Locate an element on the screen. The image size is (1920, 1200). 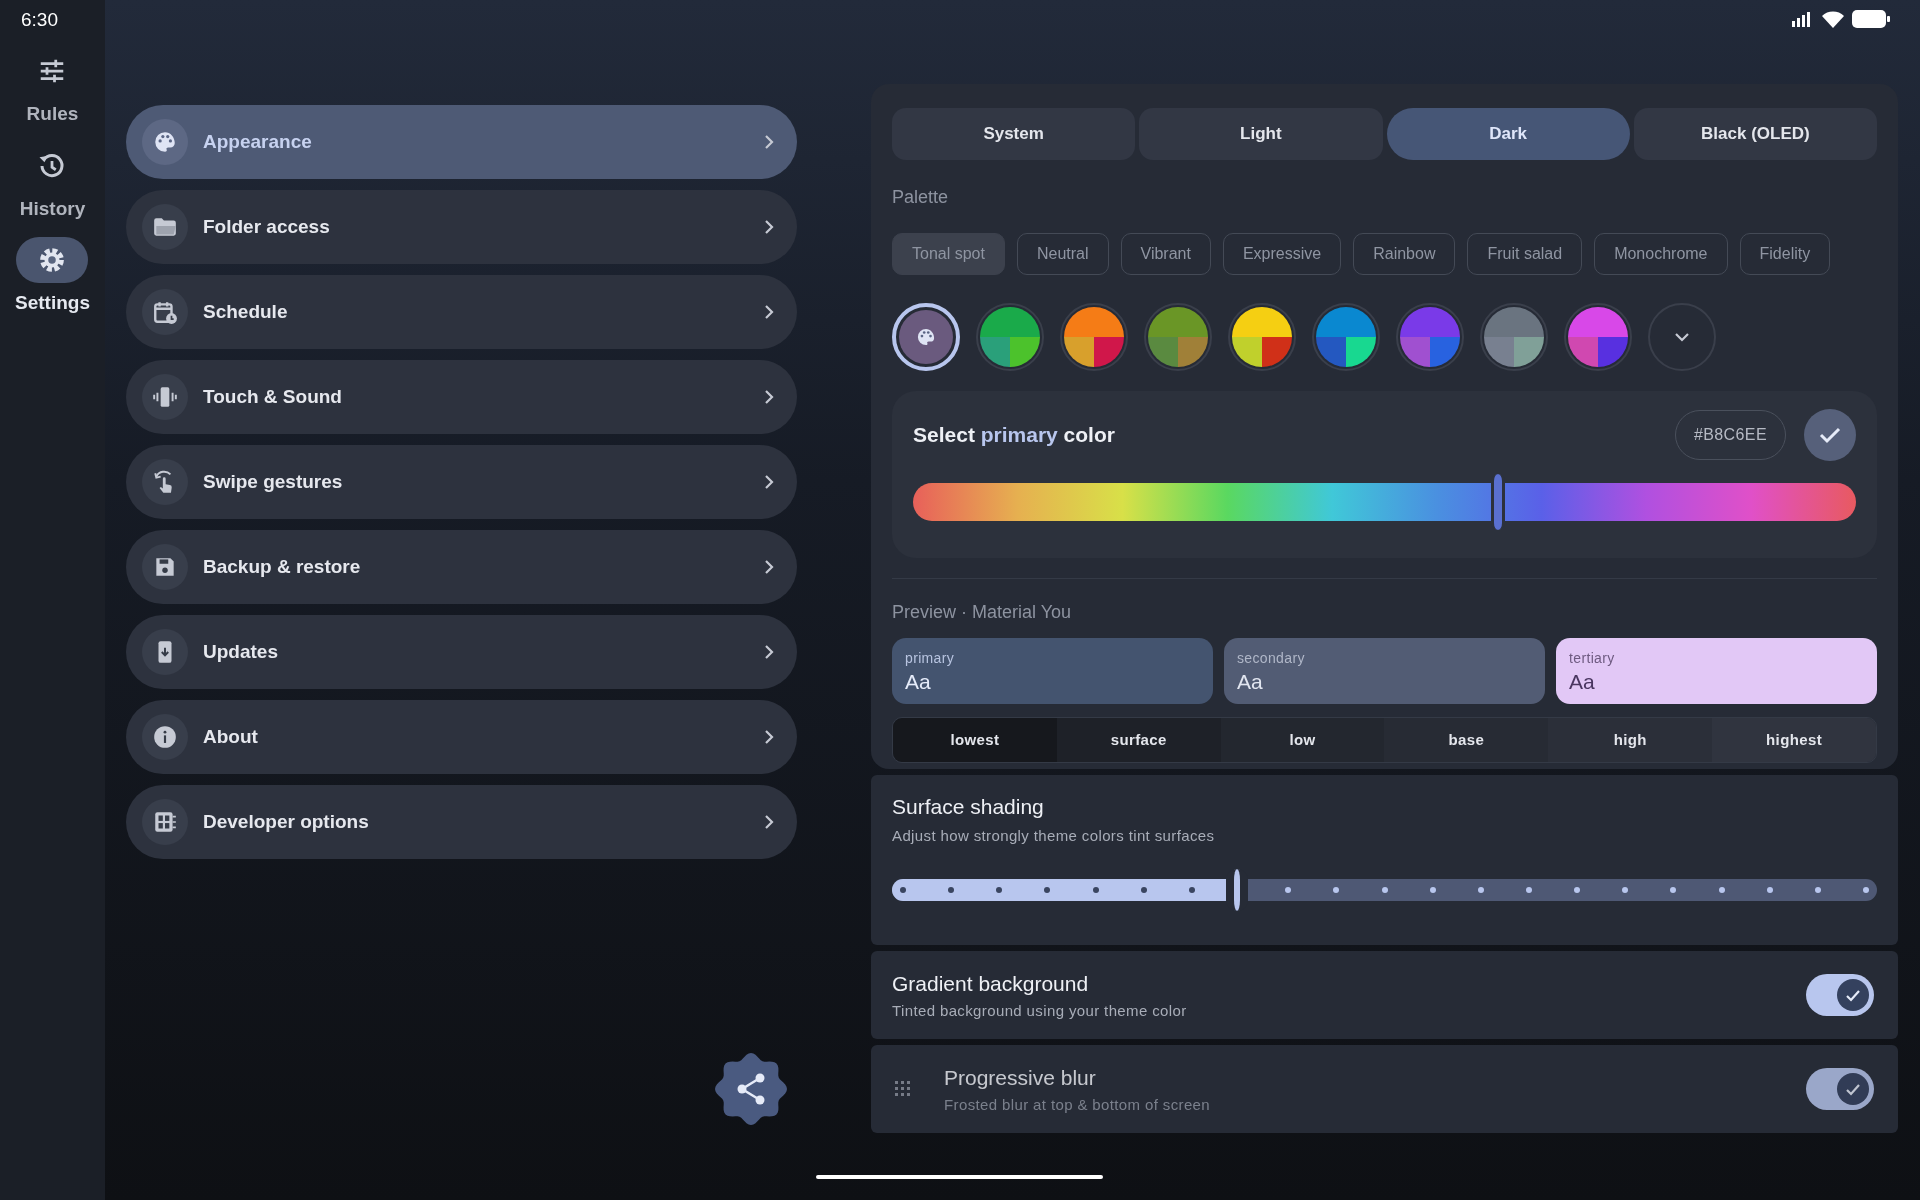
info-icon is located at coordinates (165, 737).